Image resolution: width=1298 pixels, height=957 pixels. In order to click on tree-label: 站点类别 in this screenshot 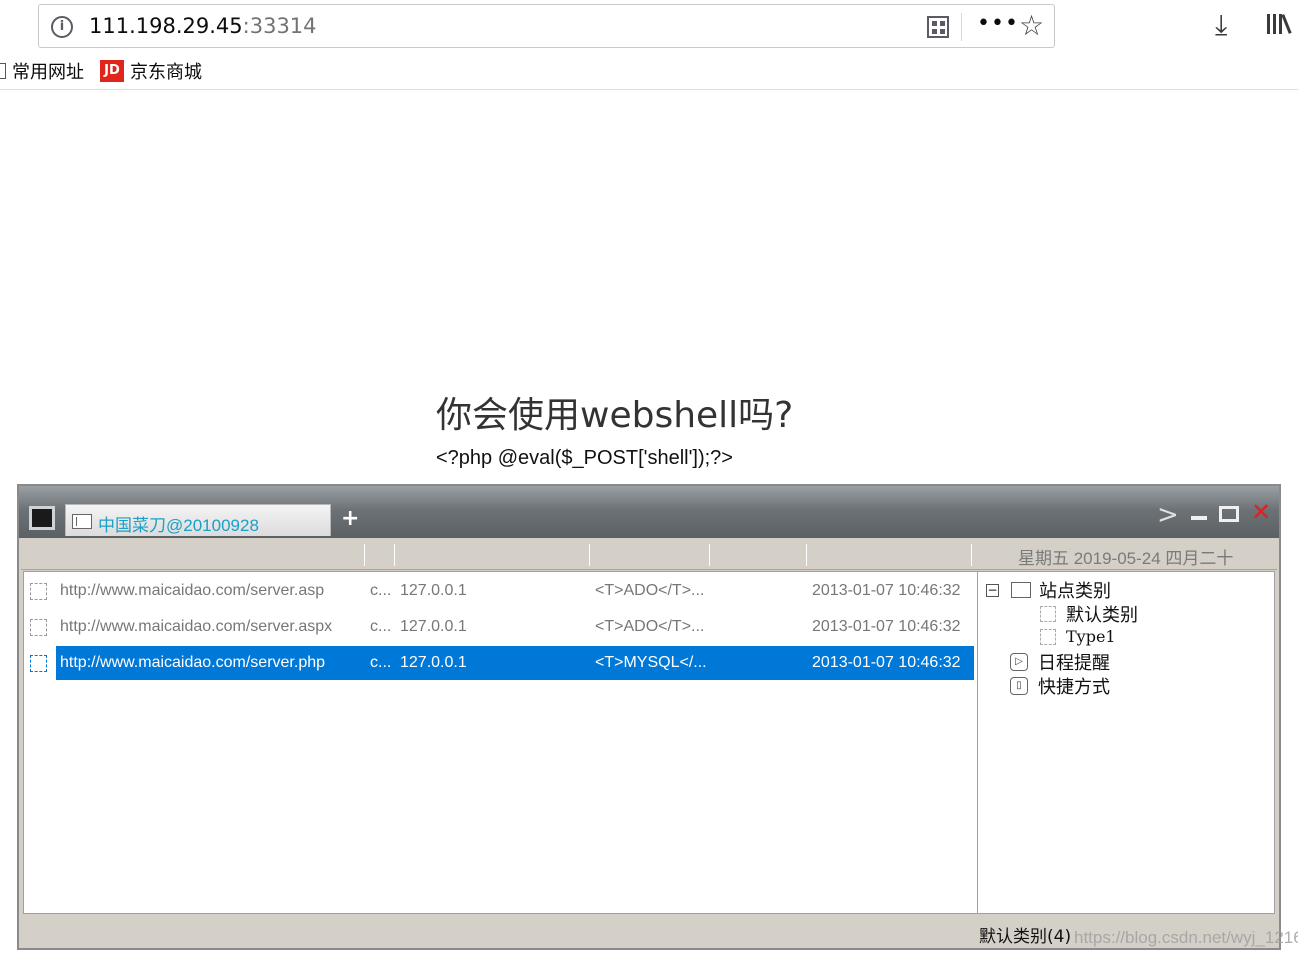, I will do `click(1075, 591)`.